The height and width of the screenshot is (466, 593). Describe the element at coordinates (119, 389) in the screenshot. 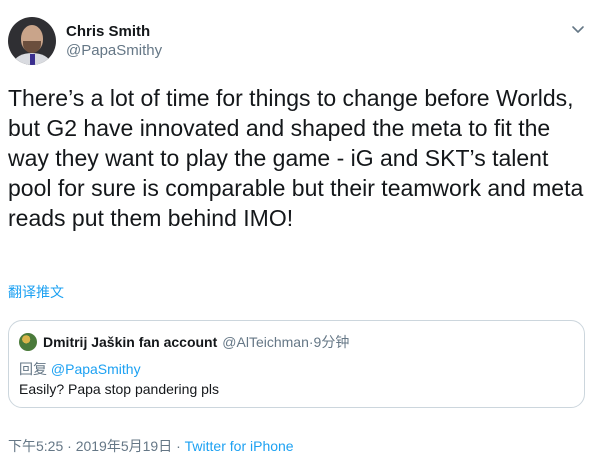

I see `quoted-tweet-text: Easily? Papa stop pandering pls` at that location.